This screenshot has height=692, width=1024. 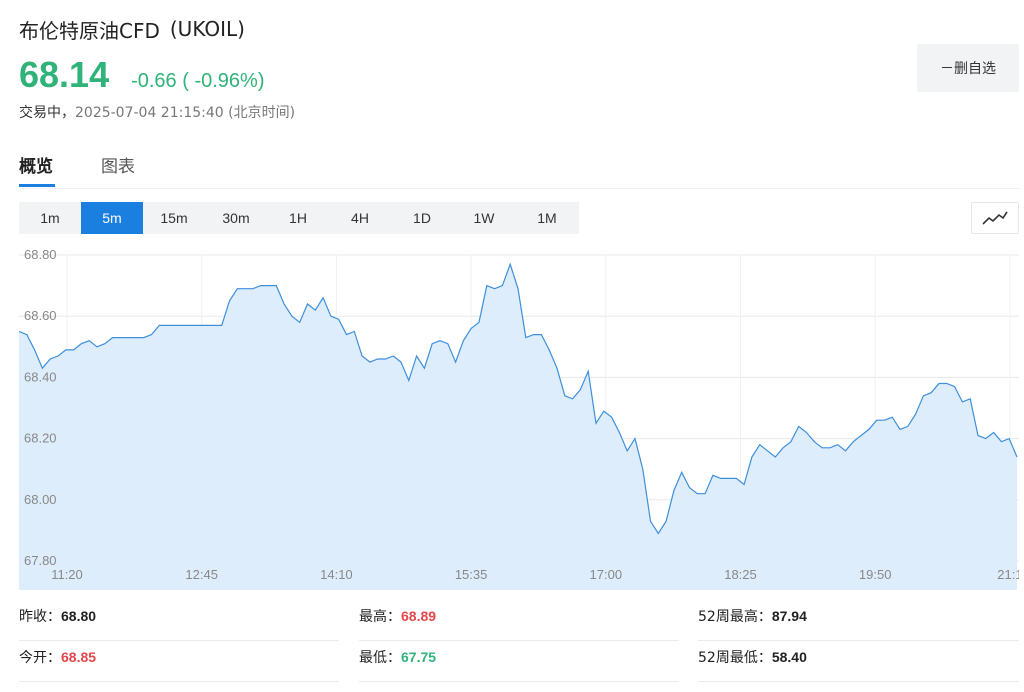 I want to click on stat-value: 67.75, so click(x=419, y=657).